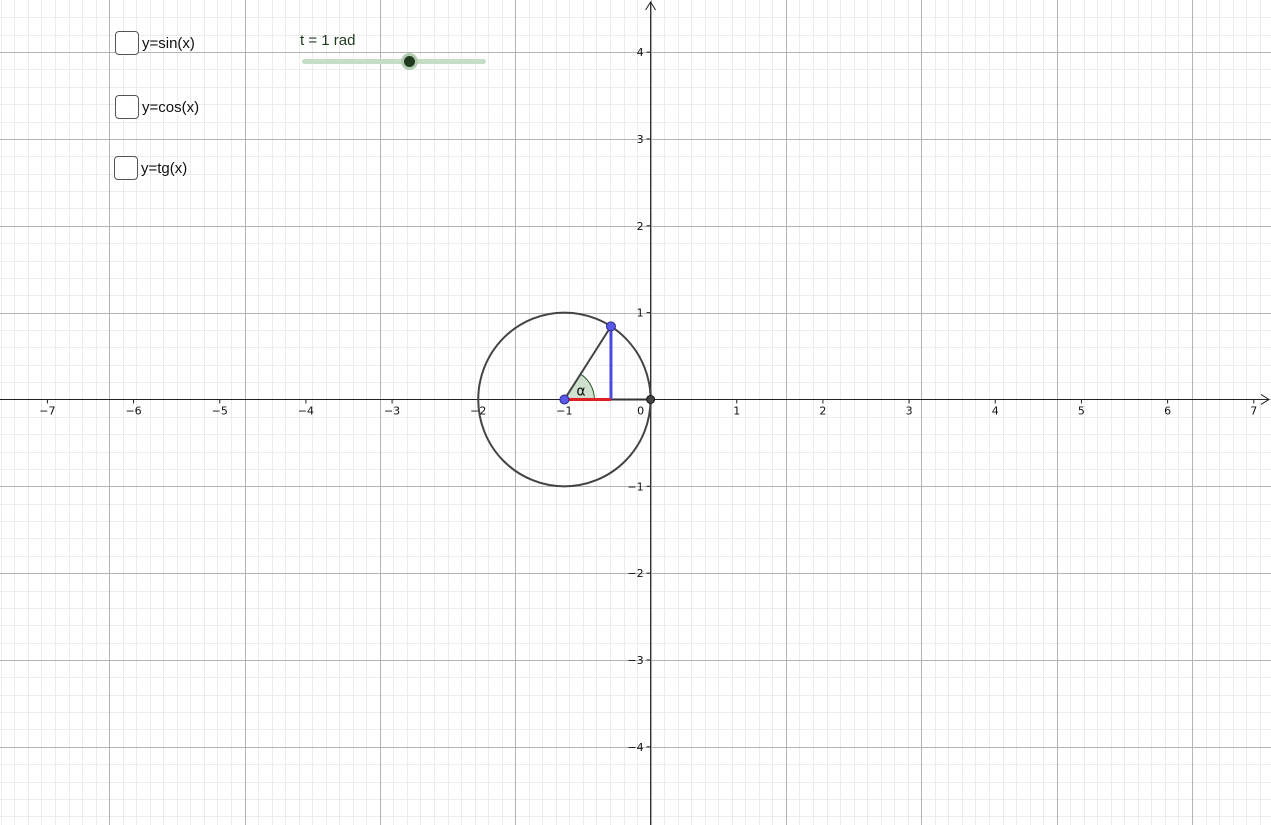  I want to click on x-tick-label: −7, so click(47, 410).